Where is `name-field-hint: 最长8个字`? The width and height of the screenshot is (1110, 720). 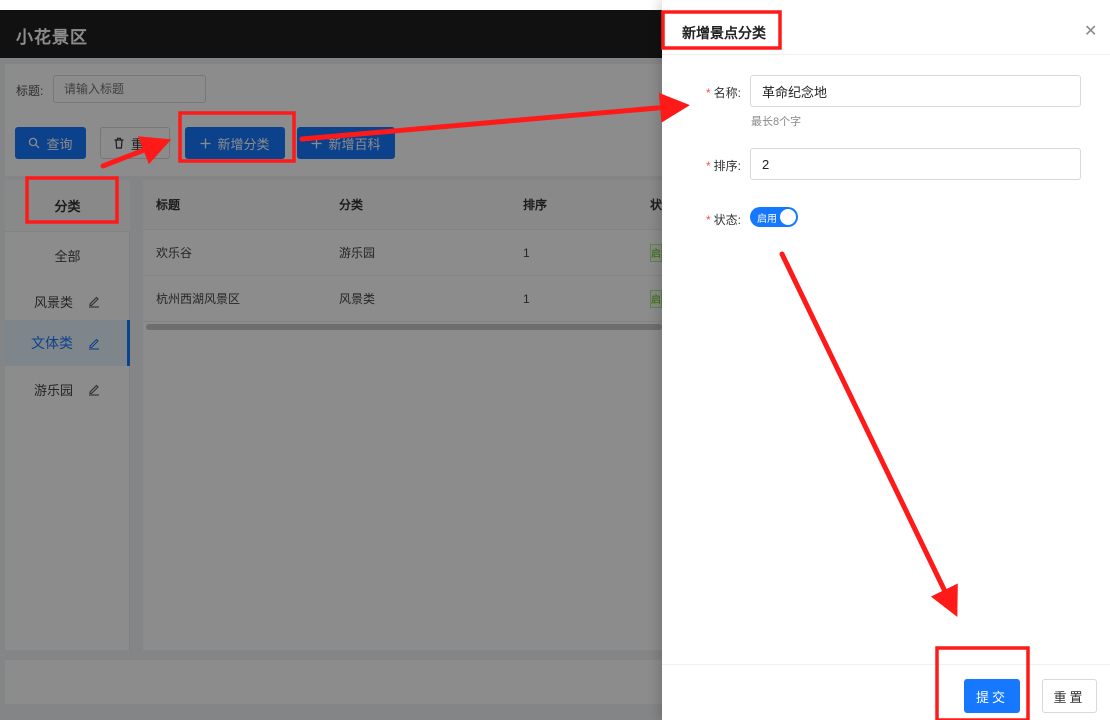 name-field-hint: 最长8个字 is located at coordinates (776, 122).